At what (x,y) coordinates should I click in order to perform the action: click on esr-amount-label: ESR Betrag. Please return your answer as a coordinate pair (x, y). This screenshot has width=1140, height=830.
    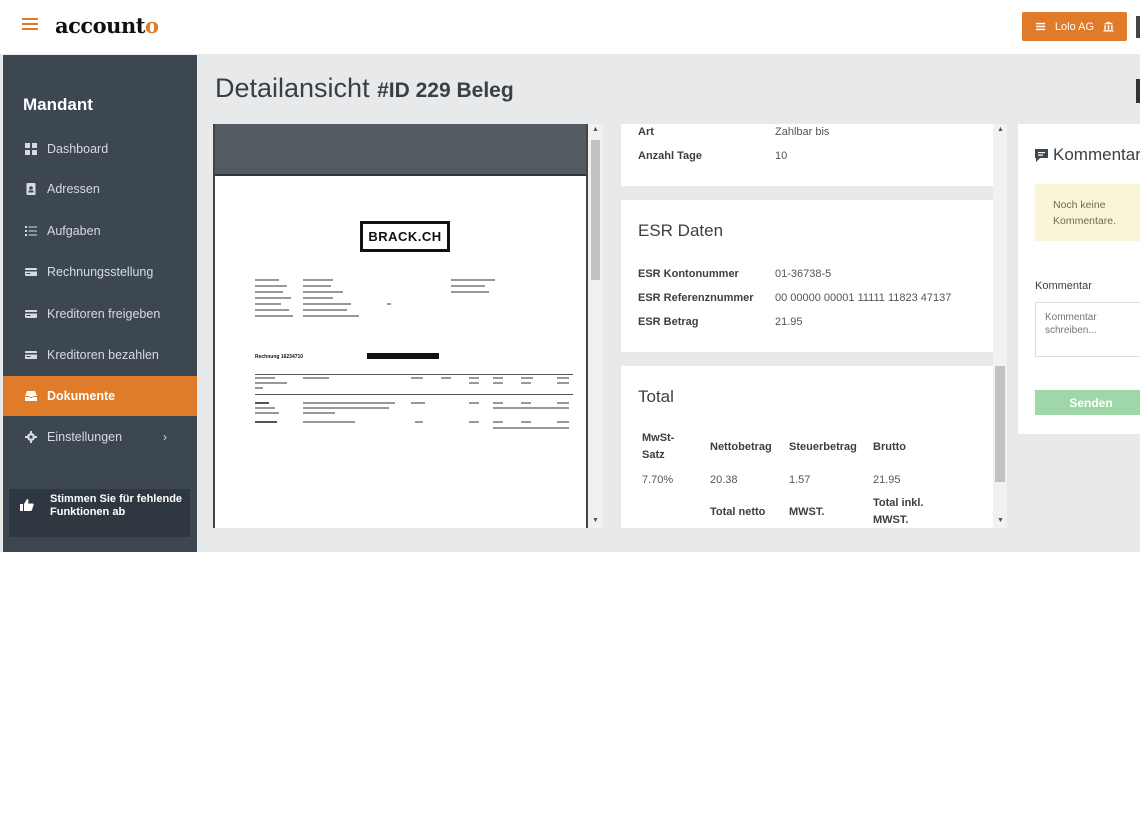
    Looking at the image, I should click on (668, 322).